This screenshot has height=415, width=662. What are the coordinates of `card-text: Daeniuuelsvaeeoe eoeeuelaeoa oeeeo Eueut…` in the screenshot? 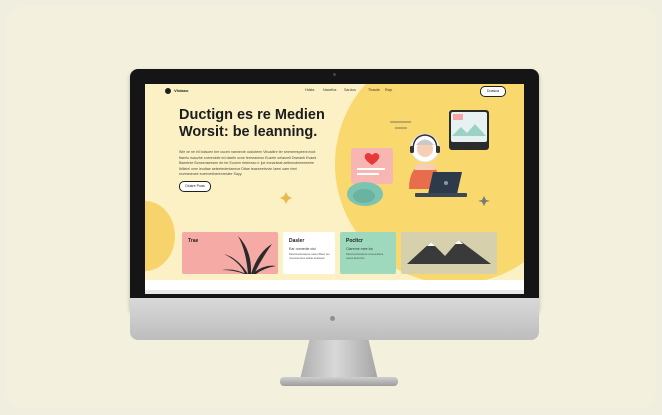 It's located at (365, 256).